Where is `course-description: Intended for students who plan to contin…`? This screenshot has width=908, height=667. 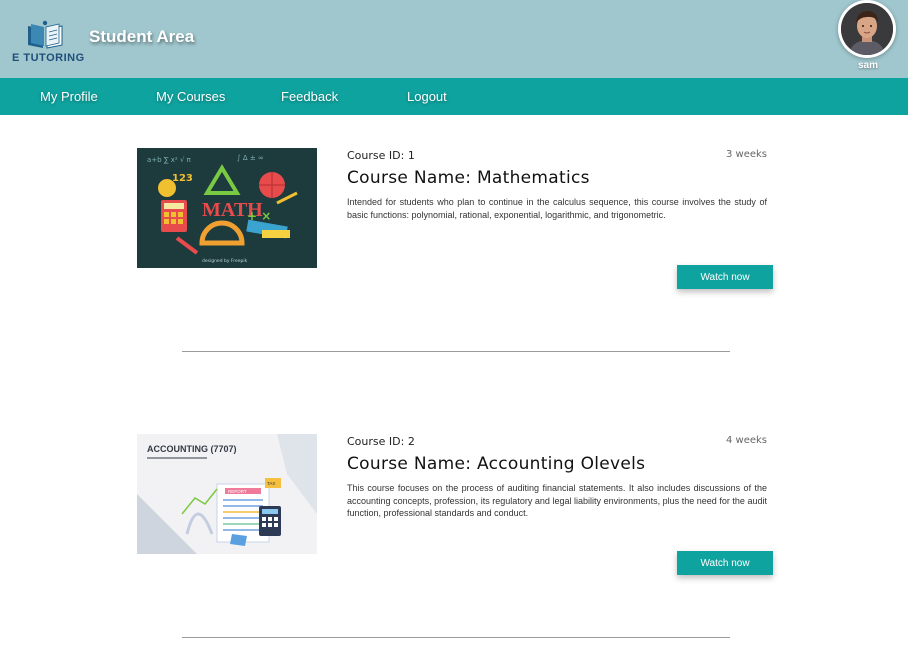
course-description: Intended for students who plan to contin… is located at coordinates (557, 208).